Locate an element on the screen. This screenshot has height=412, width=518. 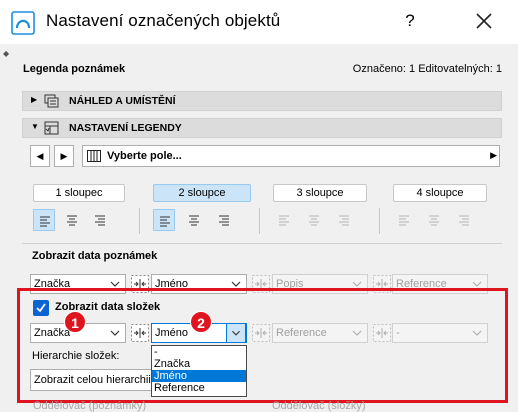
field-picker-row: ◀ ▶ Vyberte pole... ▶ is located at coordinates (265, 156).